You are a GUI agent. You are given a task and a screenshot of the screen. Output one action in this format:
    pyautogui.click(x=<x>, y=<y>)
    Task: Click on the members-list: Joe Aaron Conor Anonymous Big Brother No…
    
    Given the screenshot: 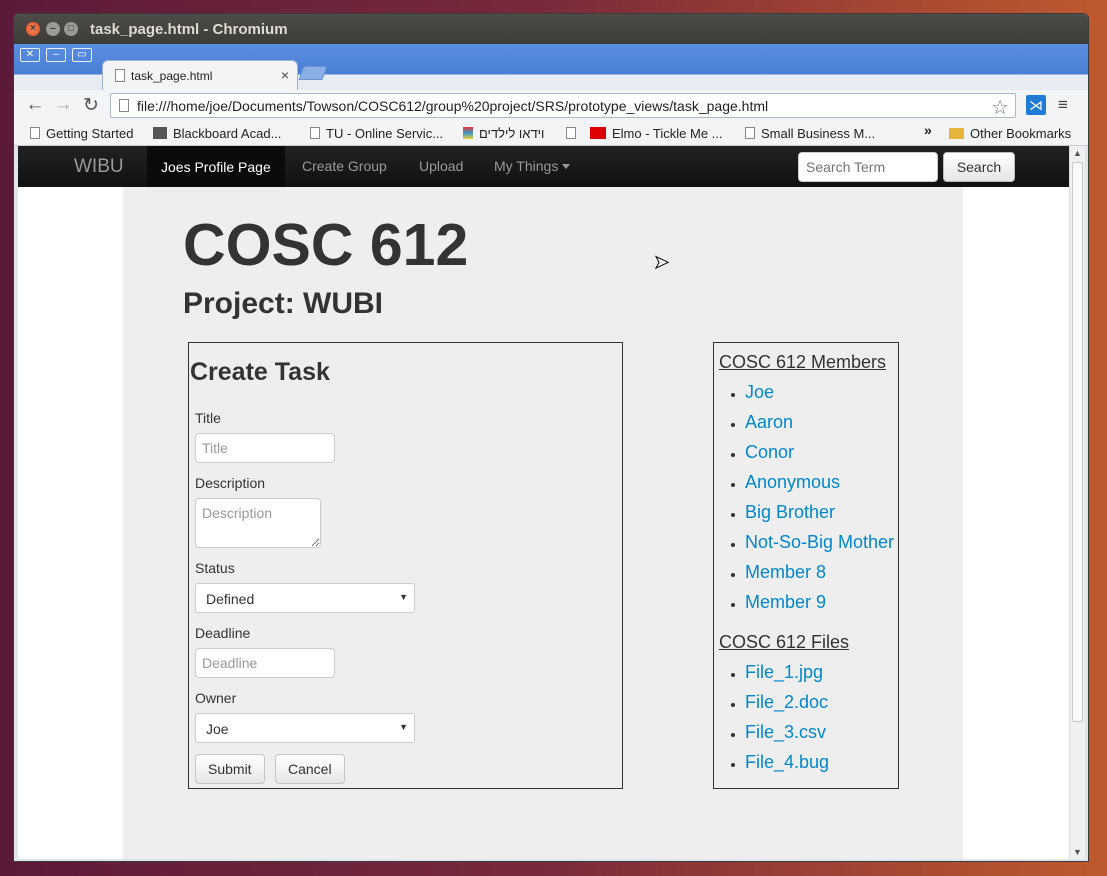 What is the action you would take?
    pyautogui.click(x=819, y=497)
    